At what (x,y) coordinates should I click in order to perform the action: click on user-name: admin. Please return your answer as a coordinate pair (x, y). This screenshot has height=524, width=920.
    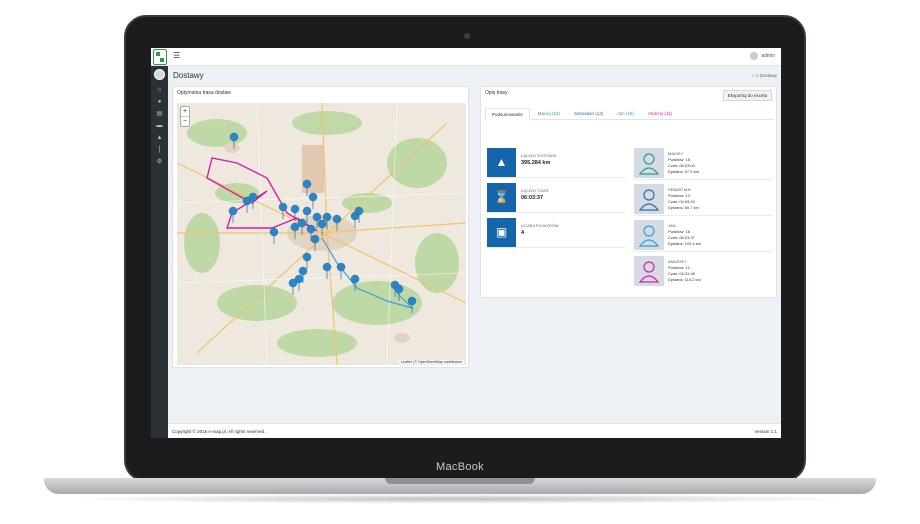
    Looking at the image, I should click on (768, 56).